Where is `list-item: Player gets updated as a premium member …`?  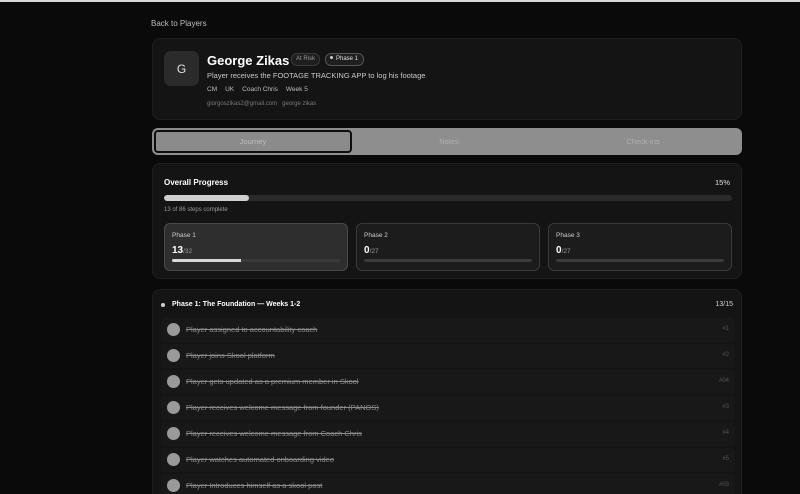 list-item: Player gets updated as a premium member … is located at coordinates (448, 382).